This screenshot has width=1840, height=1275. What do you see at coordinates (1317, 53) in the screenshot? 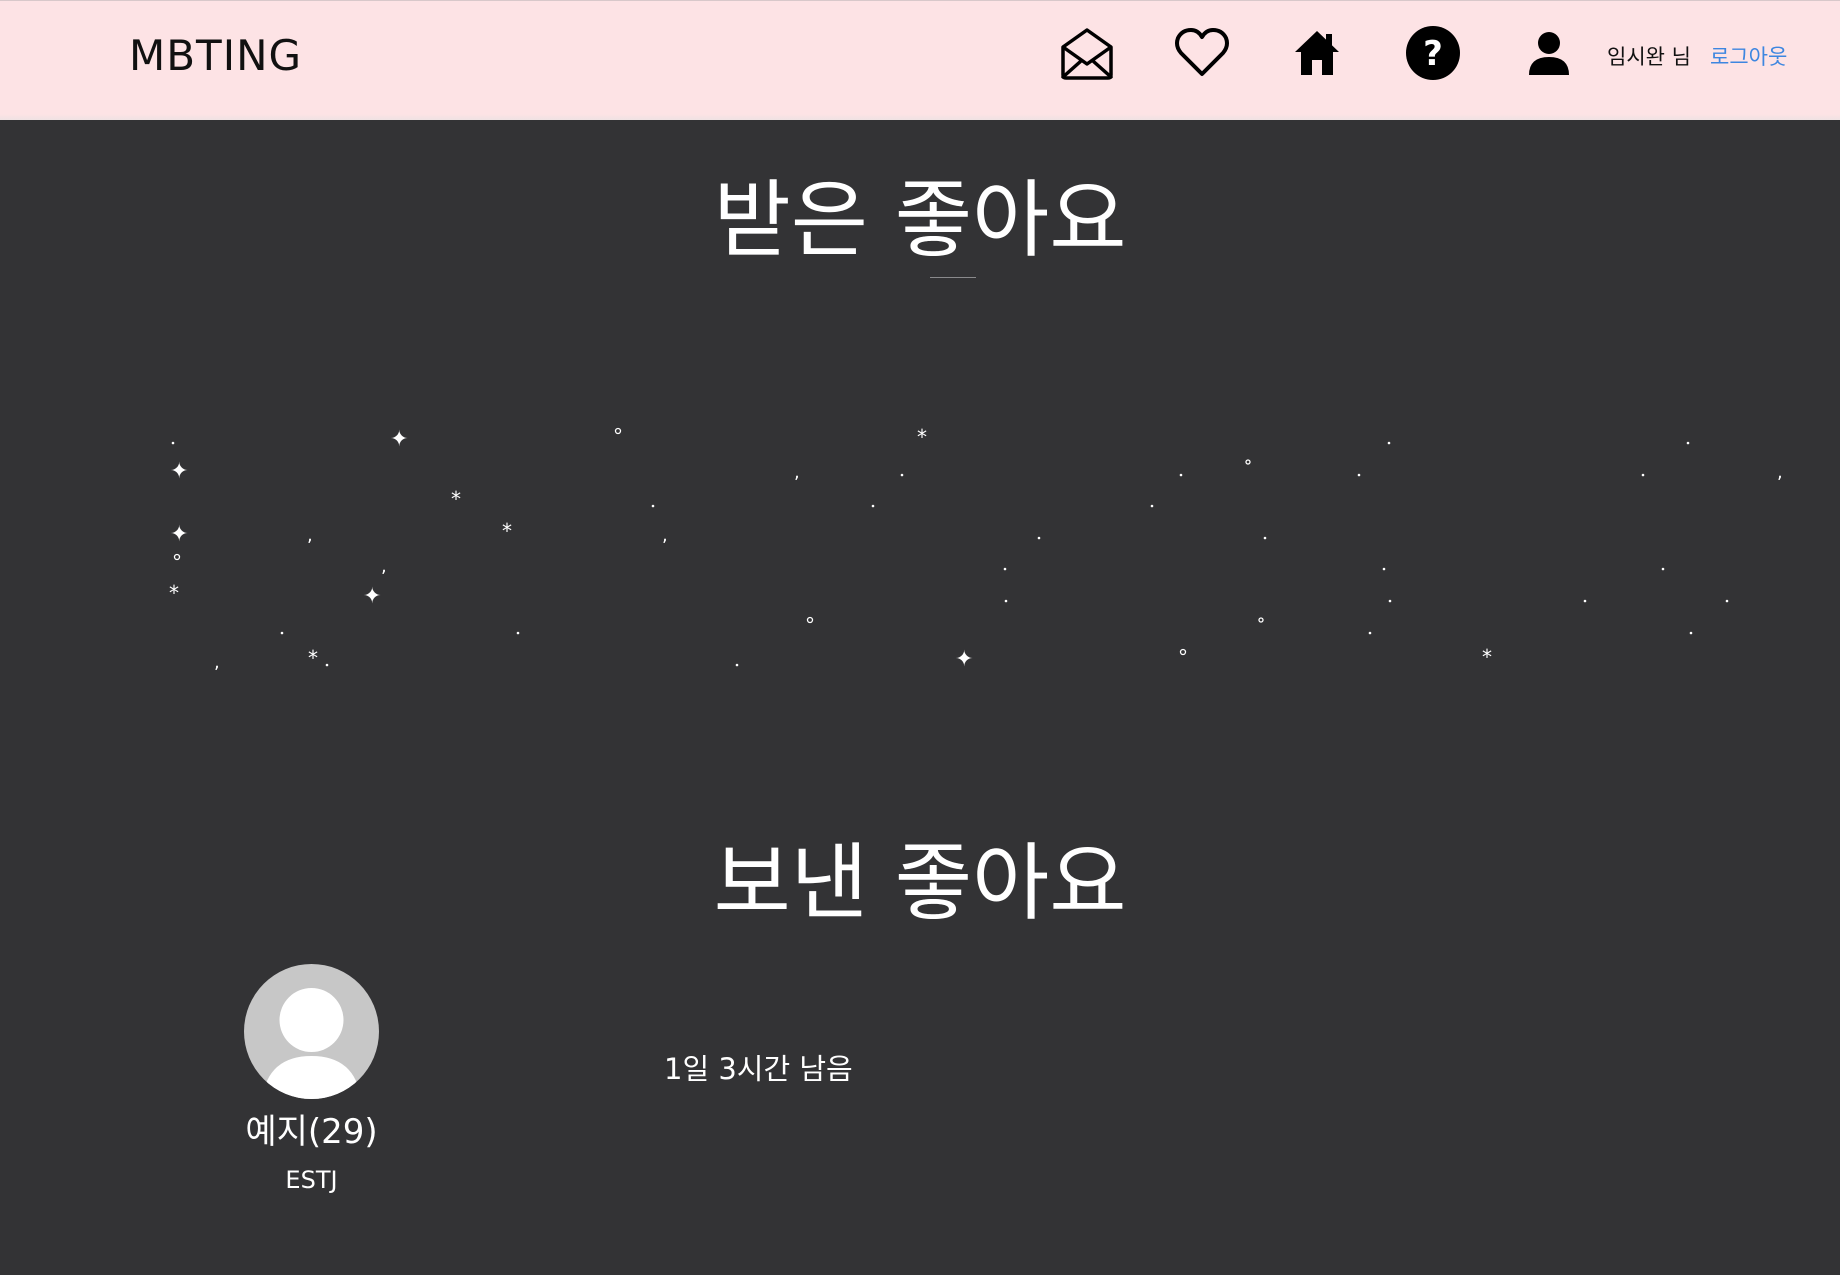
I see `home-icon` at bounding box center [1317, 53].